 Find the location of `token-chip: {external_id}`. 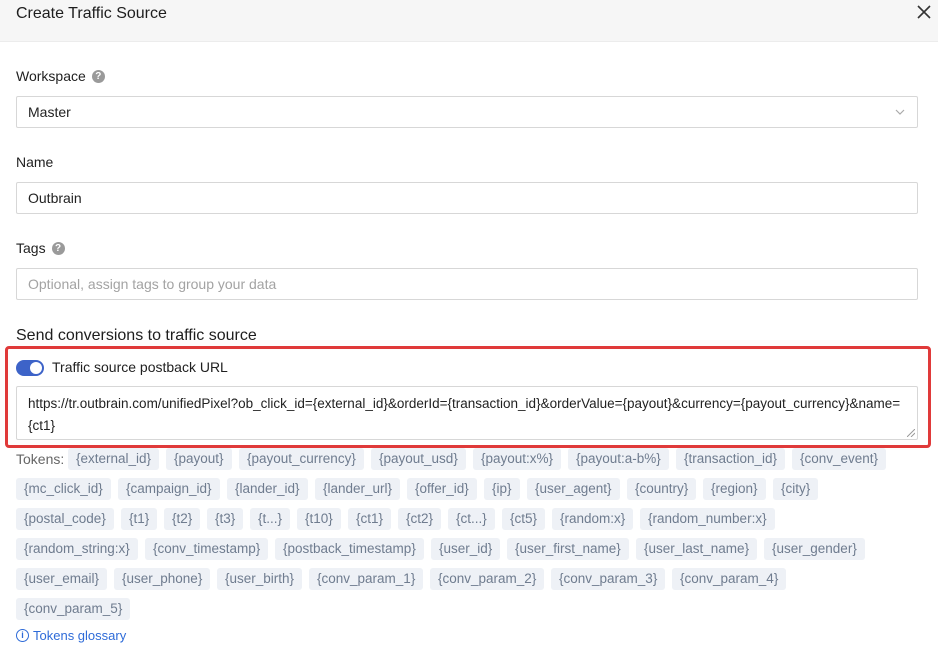

token-chip: {external_id} is located at coordinates (114, 459).